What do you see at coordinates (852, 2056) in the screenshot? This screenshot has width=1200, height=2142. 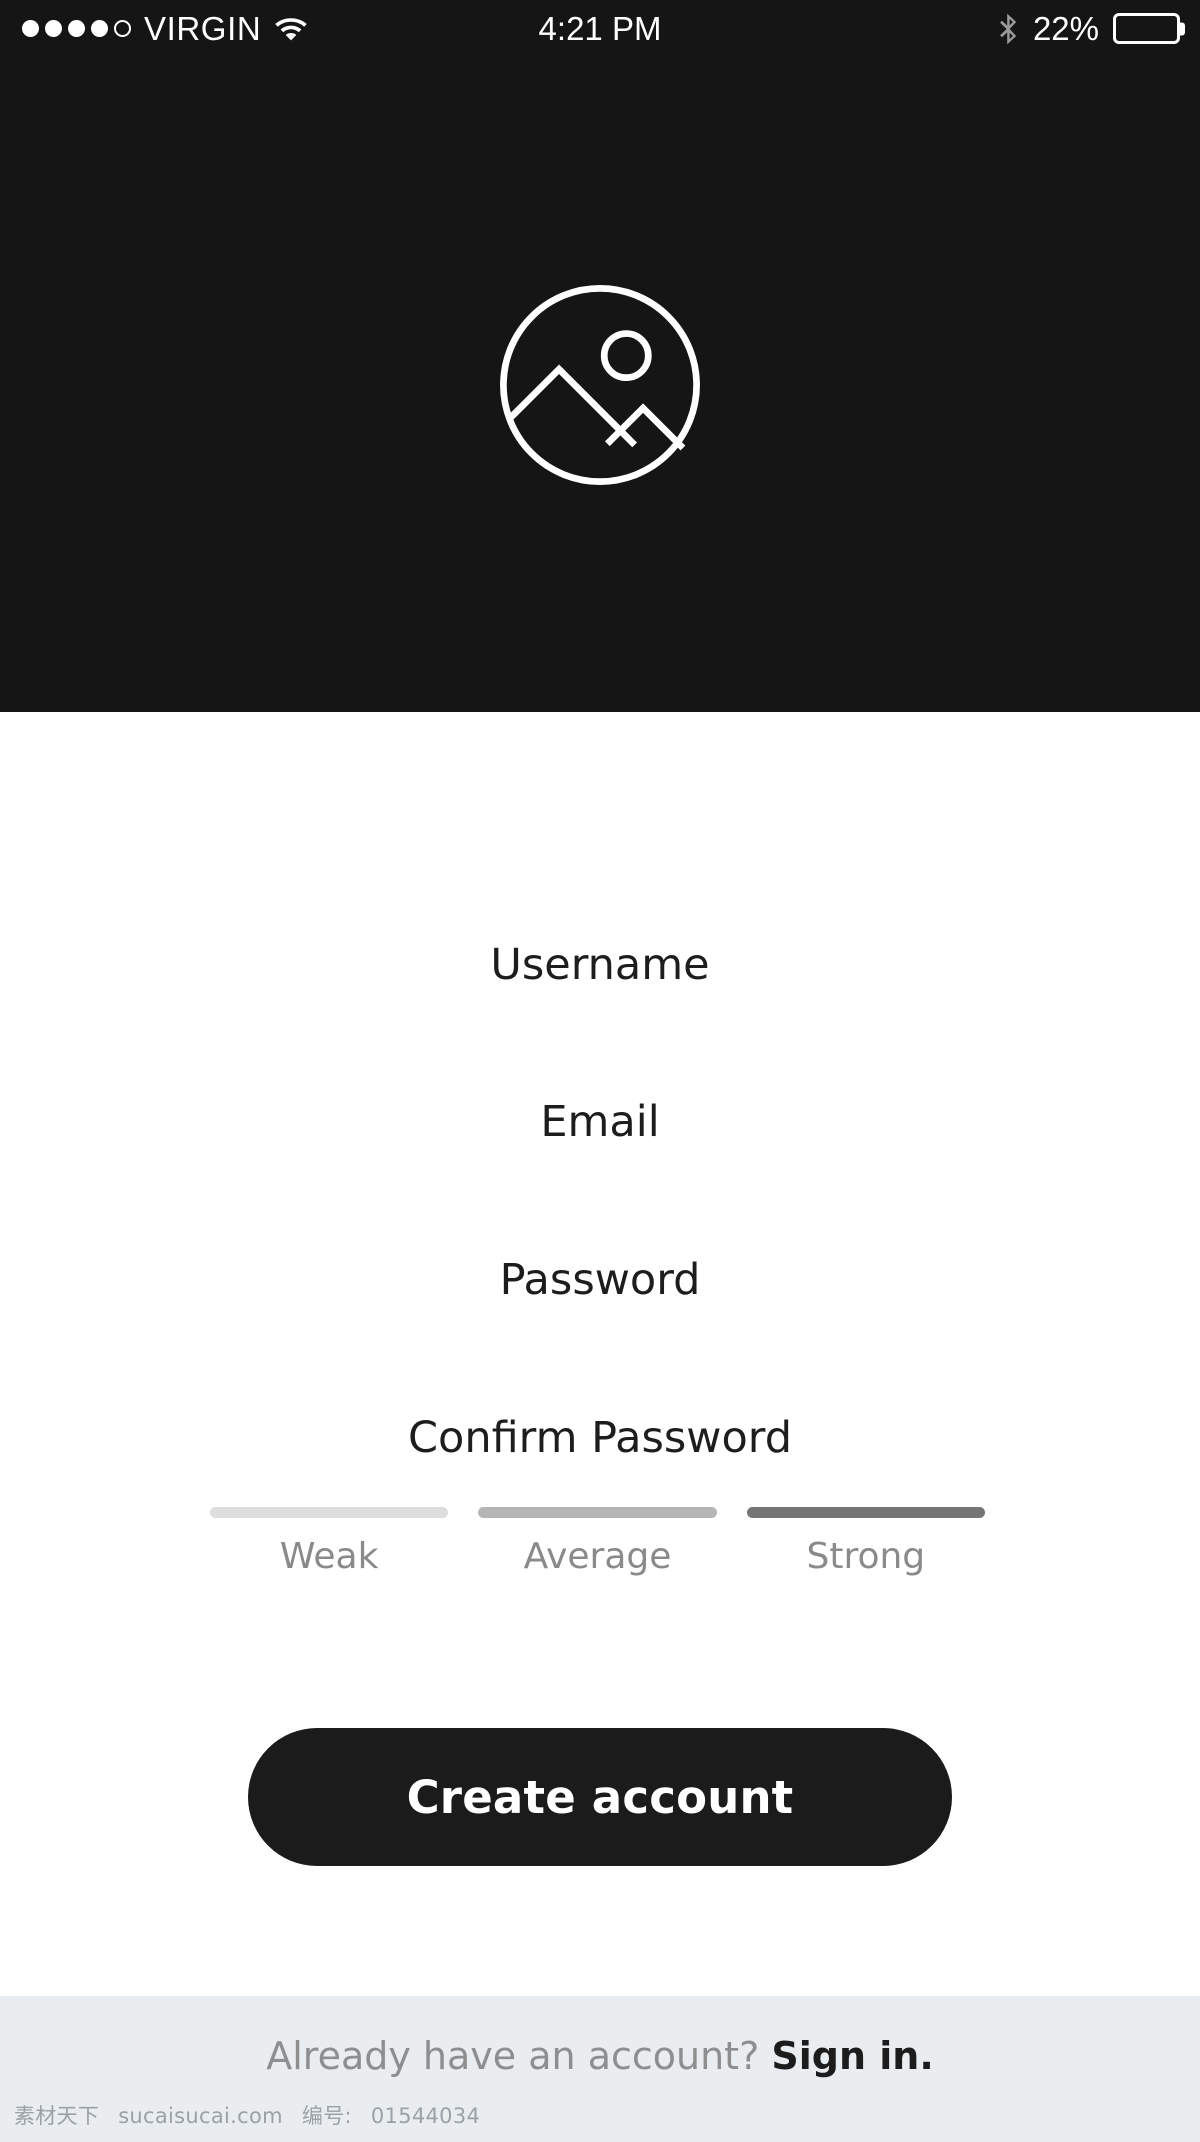 I see `sign-in-link: Sign in.` at bounding box center [852, 2056].